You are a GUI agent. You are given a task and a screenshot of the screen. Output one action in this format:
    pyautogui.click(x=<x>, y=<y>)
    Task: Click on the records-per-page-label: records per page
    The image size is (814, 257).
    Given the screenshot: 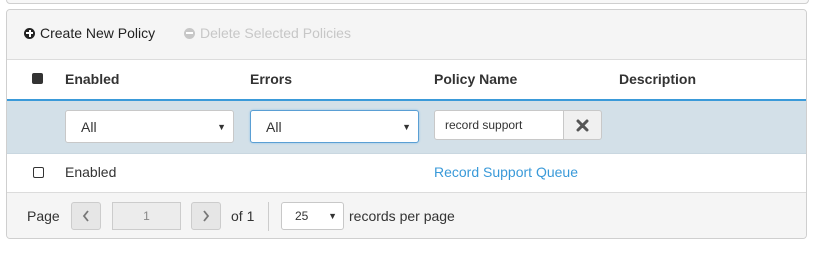 What is the action you would take?
    pyautogui.click(x=402, y=216)
    